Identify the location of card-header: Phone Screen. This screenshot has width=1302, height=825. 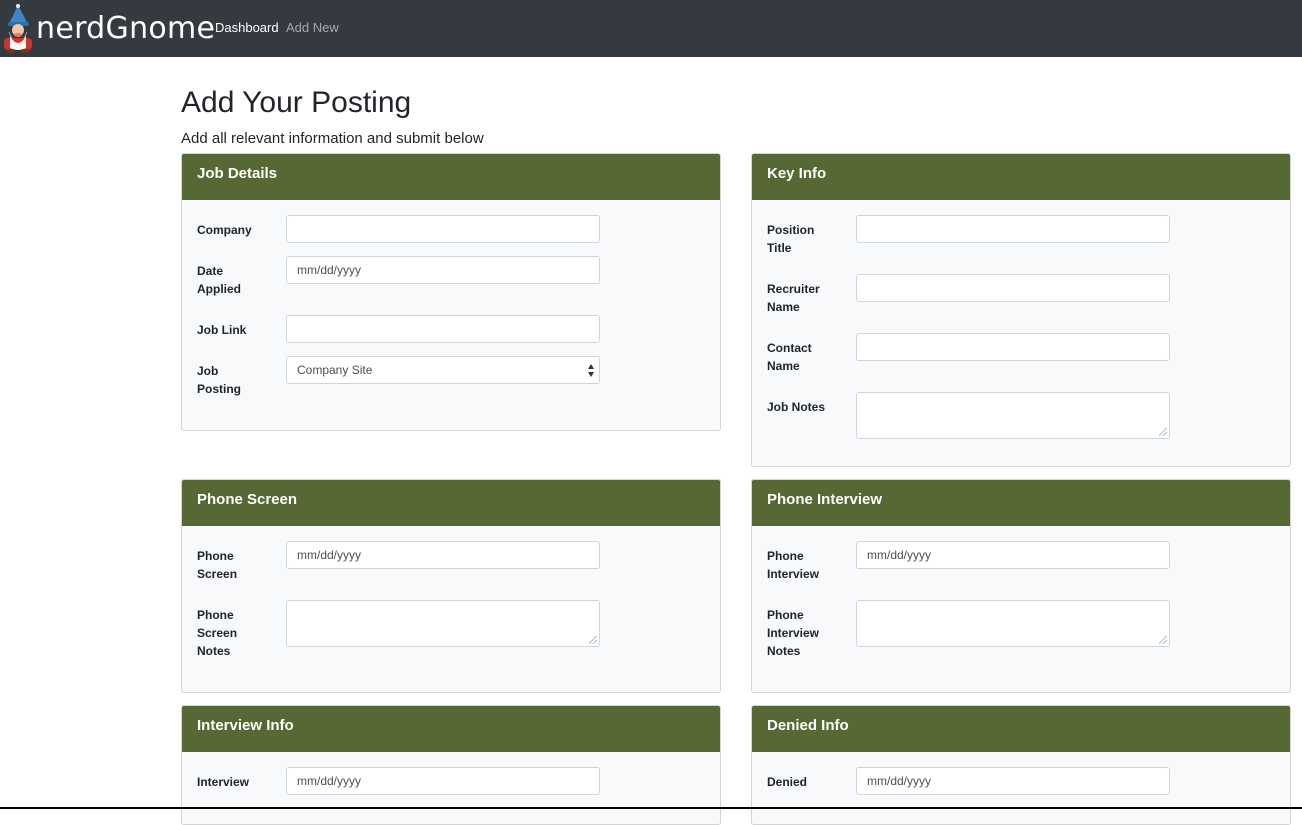
(451, 503).